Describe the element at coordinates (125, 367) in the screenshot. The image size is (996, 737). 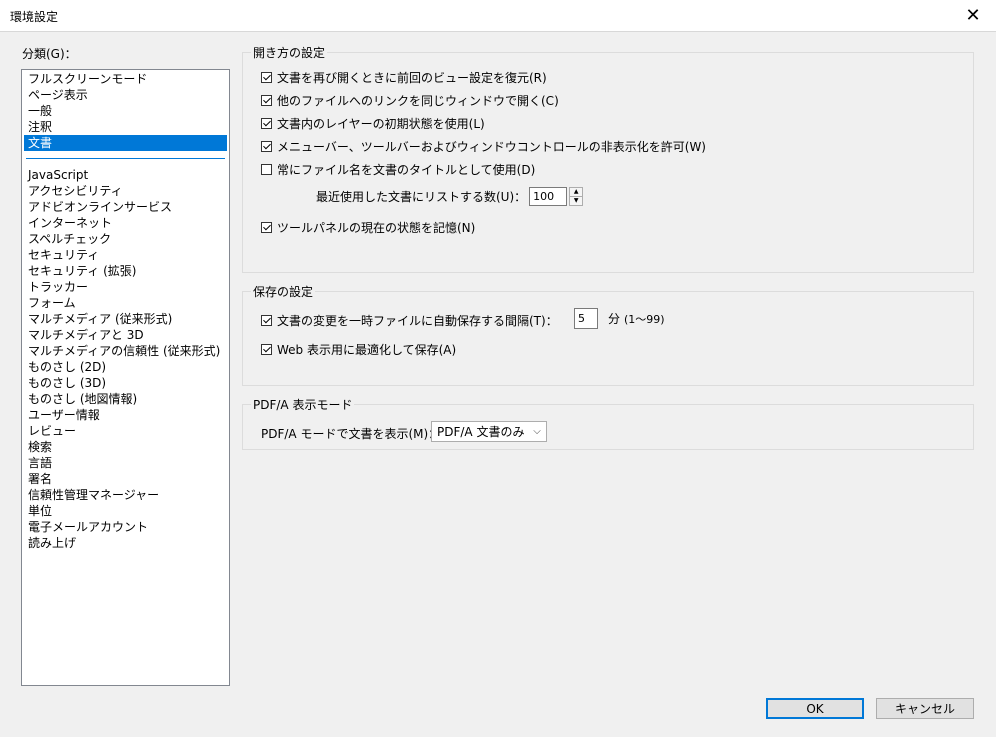
I see `category-item: ものさし (2D)` at that location.